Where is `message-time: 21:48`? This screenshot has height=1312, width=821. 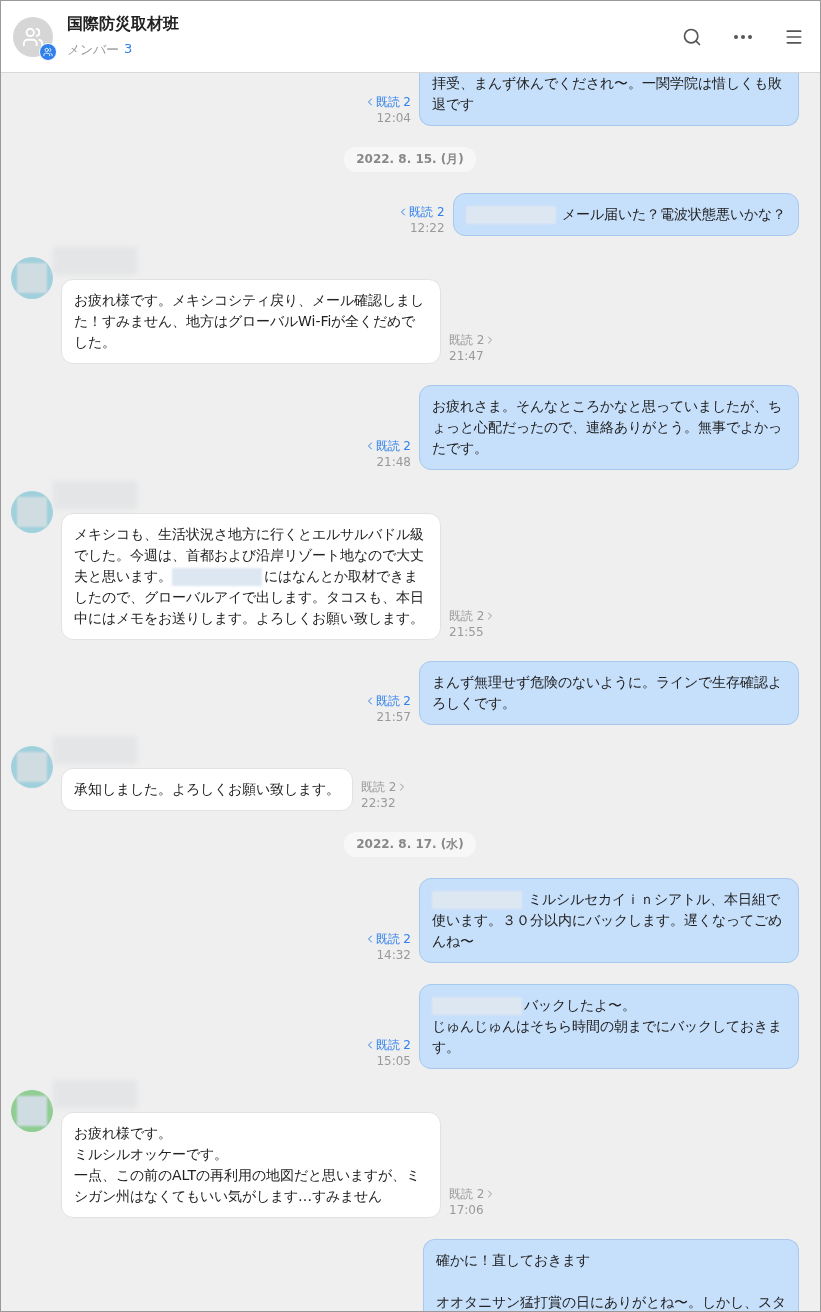 message-time: 21:48 is located at coordinates (393, 462).